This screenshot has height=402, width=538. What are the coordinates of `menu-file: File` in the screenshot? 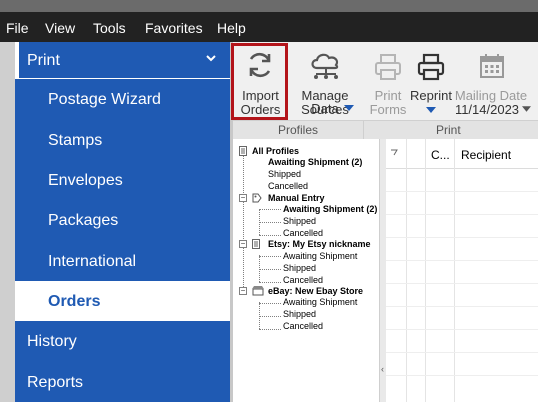 It's located at (17, 28).